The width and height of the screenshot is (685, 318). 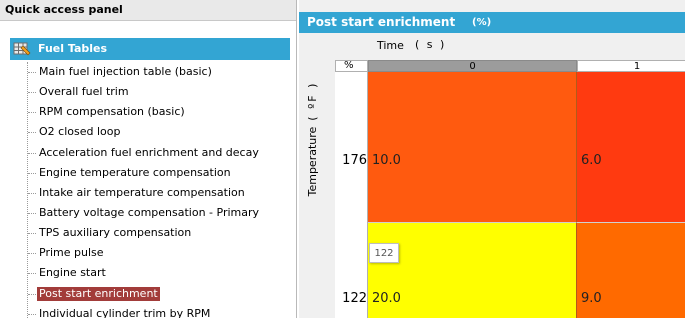 What do you see at coordinates (351, 147) in the screenshot?
I see `row-header-176: 176` at bounding box center [351, 147].